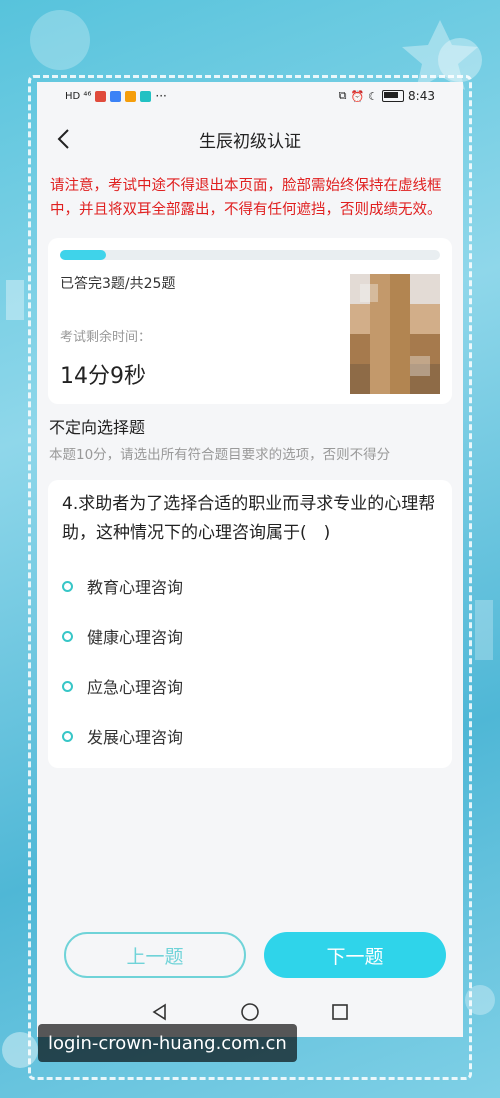  I want to click on previous-question-button: 上一题, so click(155, 955).